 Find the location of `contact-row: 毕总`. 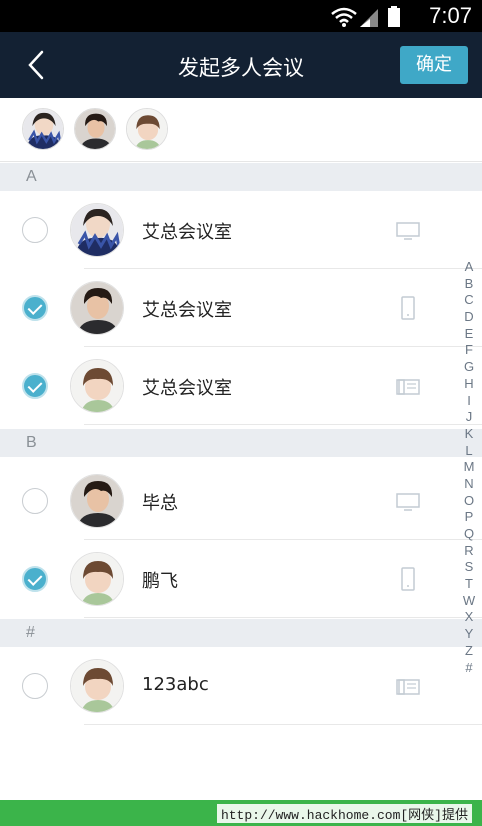

contact-row: 毕总 is located at coordinates (241, 501).